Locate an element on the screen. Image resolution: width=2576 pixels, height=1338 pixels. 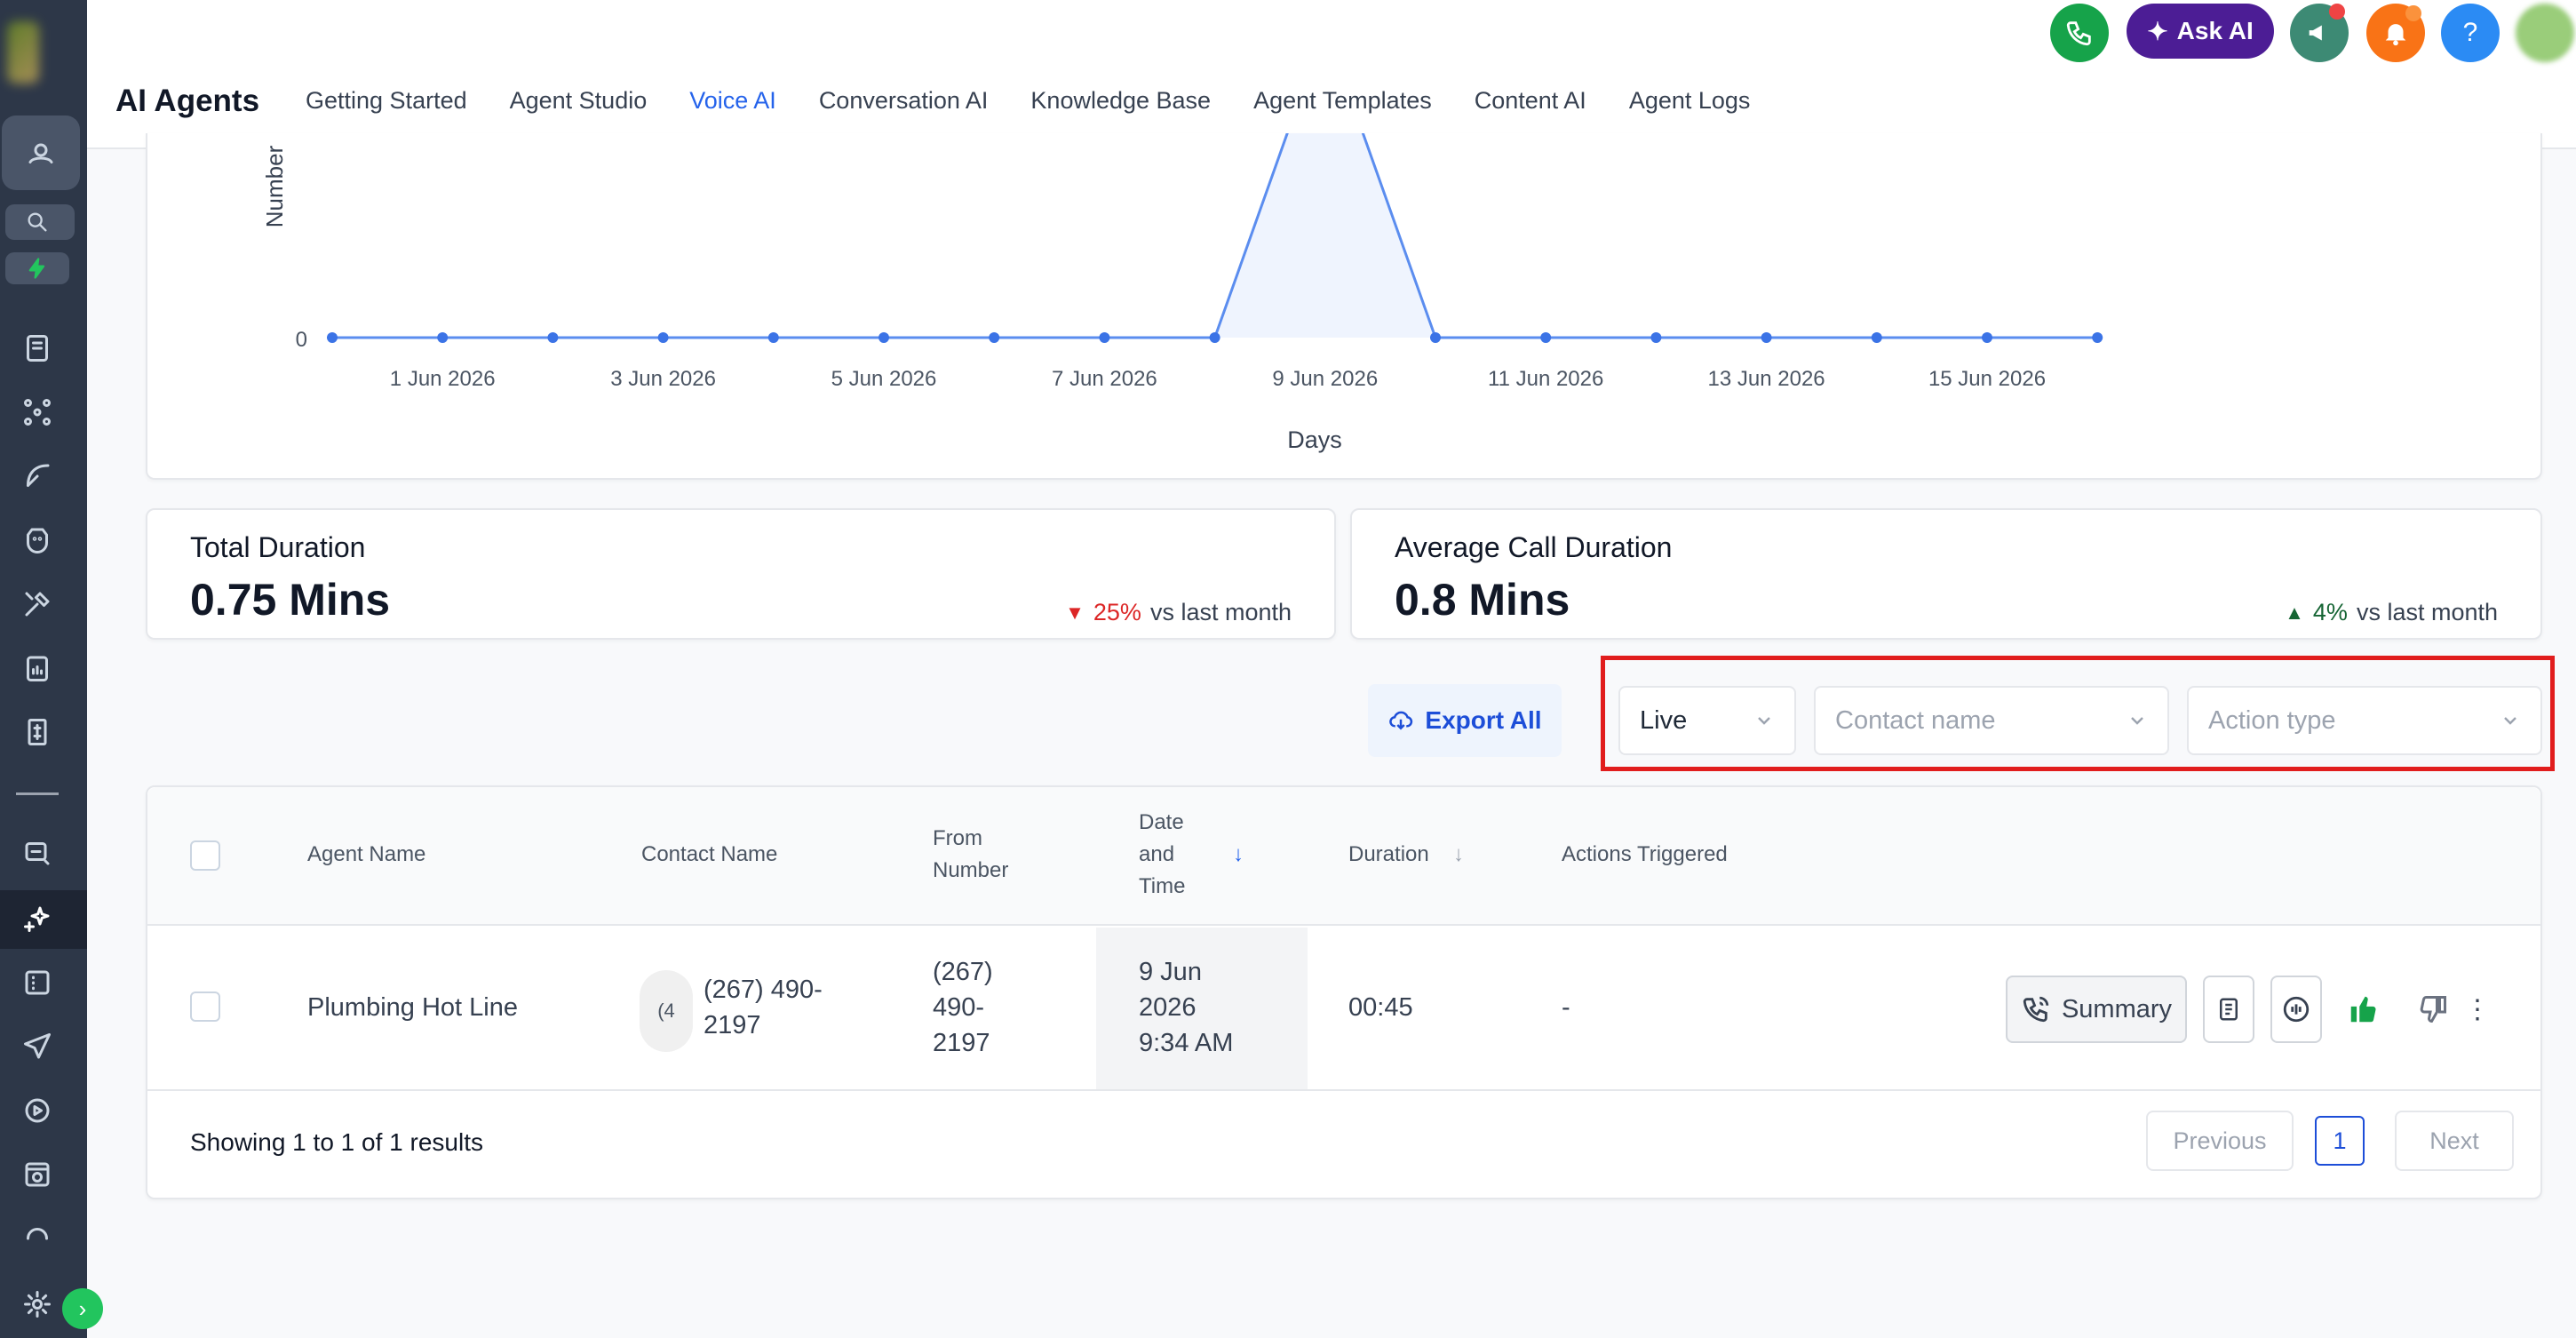
feather-icon is located at coordinates (38, 475).